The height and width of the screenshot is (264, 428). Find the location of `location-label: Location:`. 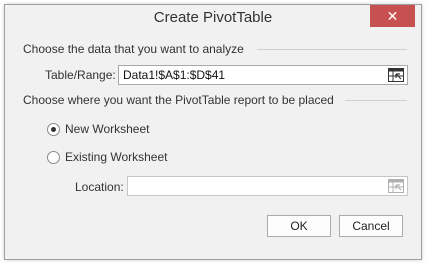

location-label: Location: is located at coordinates (99, 187).